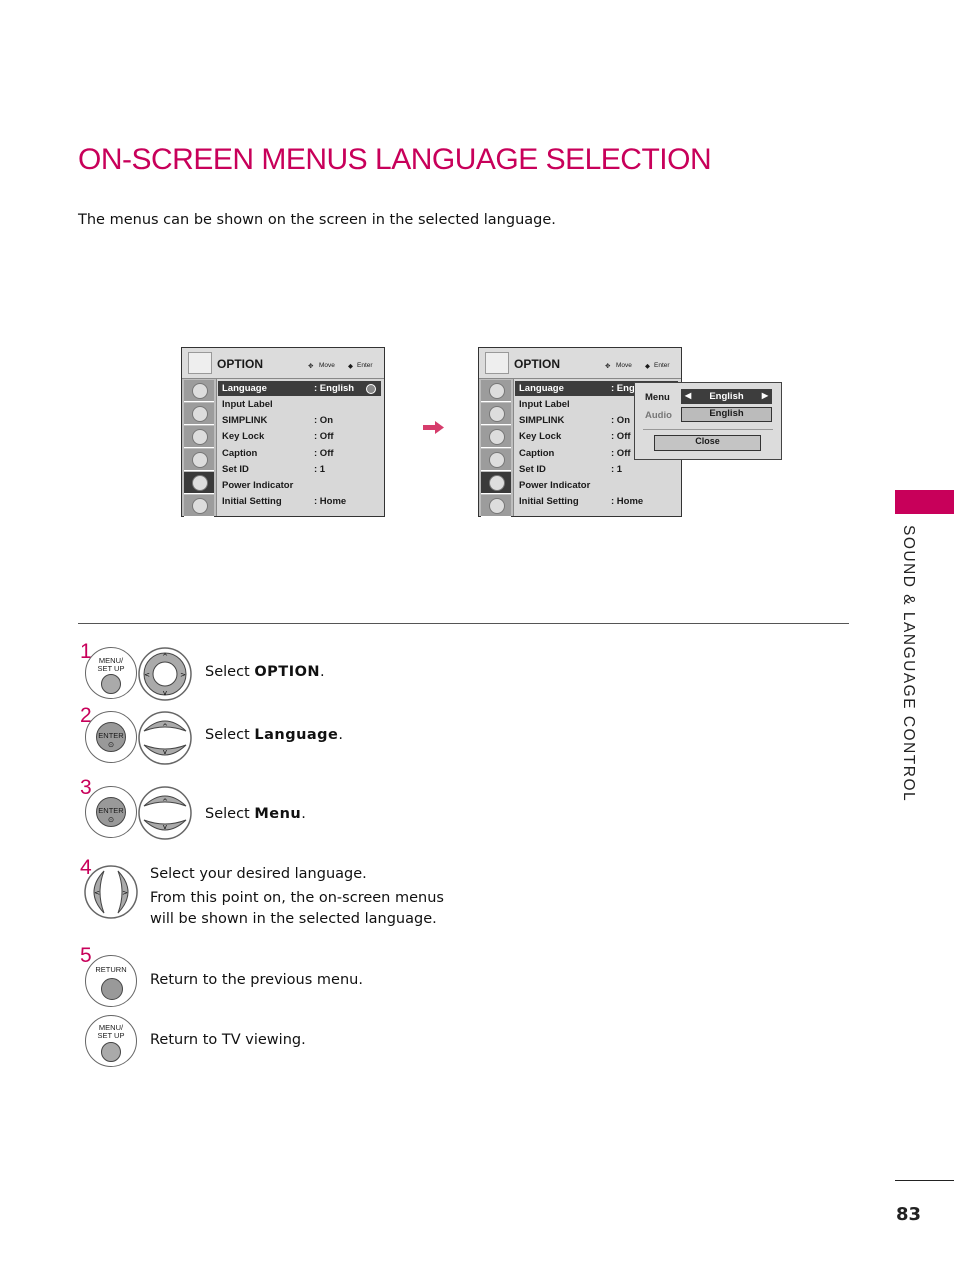 The height and width of the screenshot is (1272, 954). What do you see at coordinates (256, 980) in the screenshot?
I see `step-5-text: Return to the previous menu.` at bounding box center [256, 980].